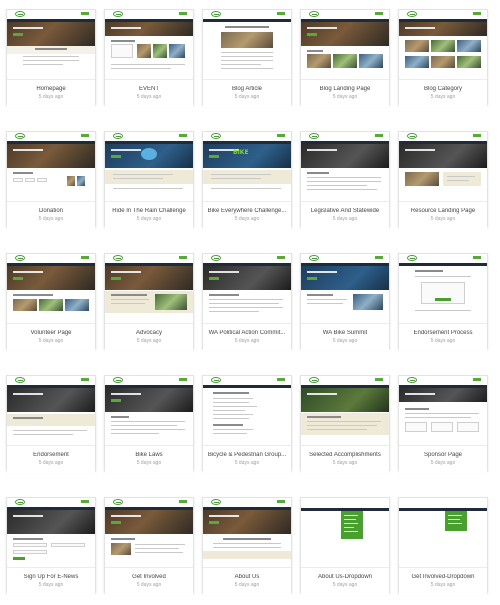 The image size is (500, 605). What do you see at coordinates (247, 93) in the screenshot?
I see `card-caption: Blog Article 5 days ago` at bounding box center [247, 93].